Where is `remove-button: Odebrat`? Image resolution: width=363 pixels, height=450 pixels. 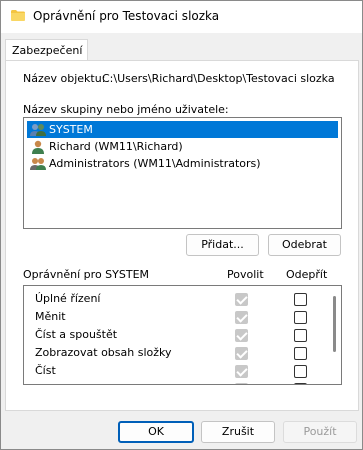
remove-button: Odebrat is located at coordinates (304, 245).